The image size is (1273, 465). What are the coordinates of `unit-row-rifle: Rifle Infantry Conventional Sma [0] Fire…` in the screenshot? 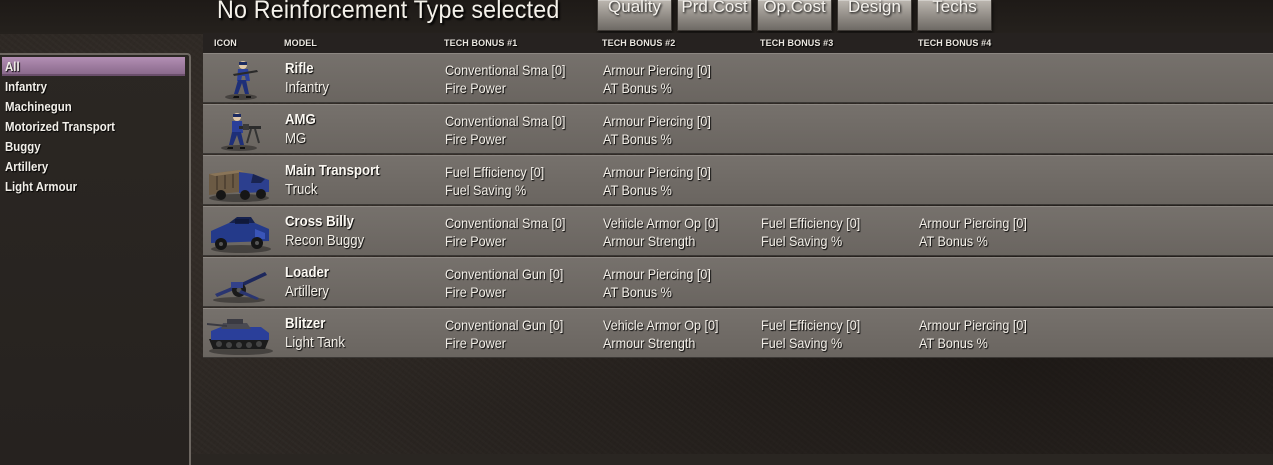 It's located at (738, 78).